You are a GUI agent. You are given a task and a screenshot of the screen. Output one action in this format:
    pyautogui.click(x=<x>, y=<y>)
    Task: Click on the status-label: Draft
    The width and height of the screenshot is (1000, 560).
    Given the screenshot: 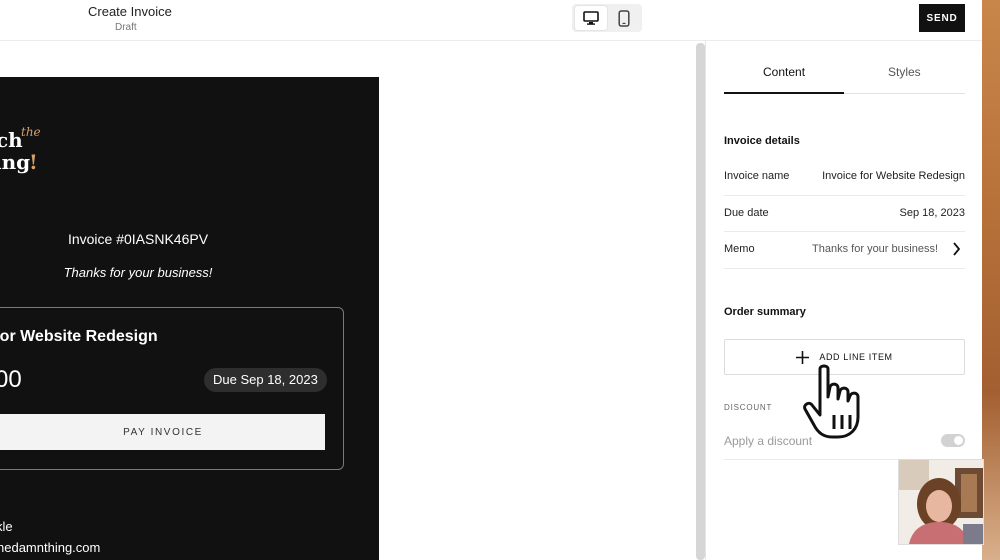 What is the action you would take?
    pyautogui.click(x=126, y=27)
    